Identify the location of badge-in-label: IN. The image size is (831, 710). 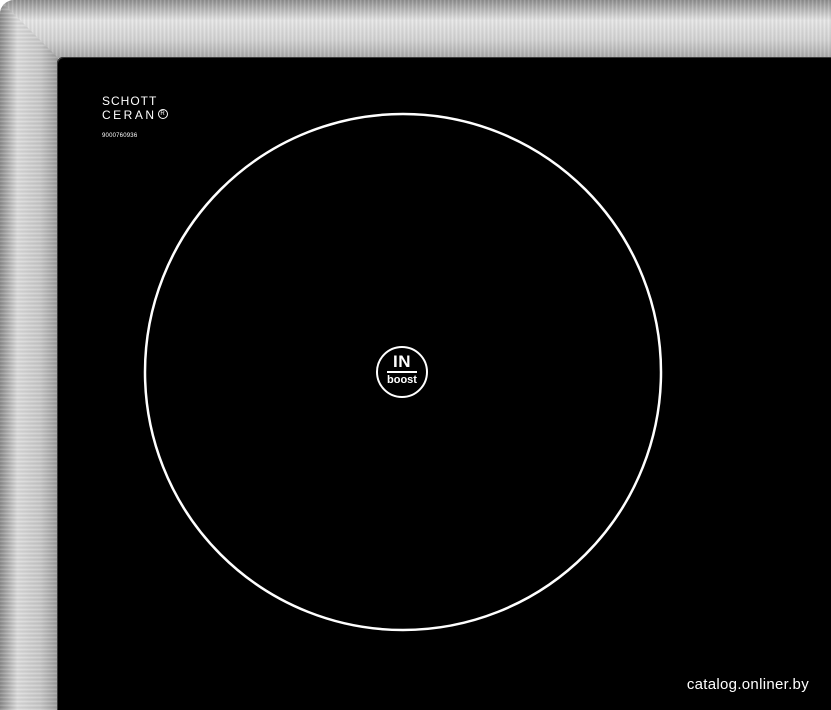
(402, 361).